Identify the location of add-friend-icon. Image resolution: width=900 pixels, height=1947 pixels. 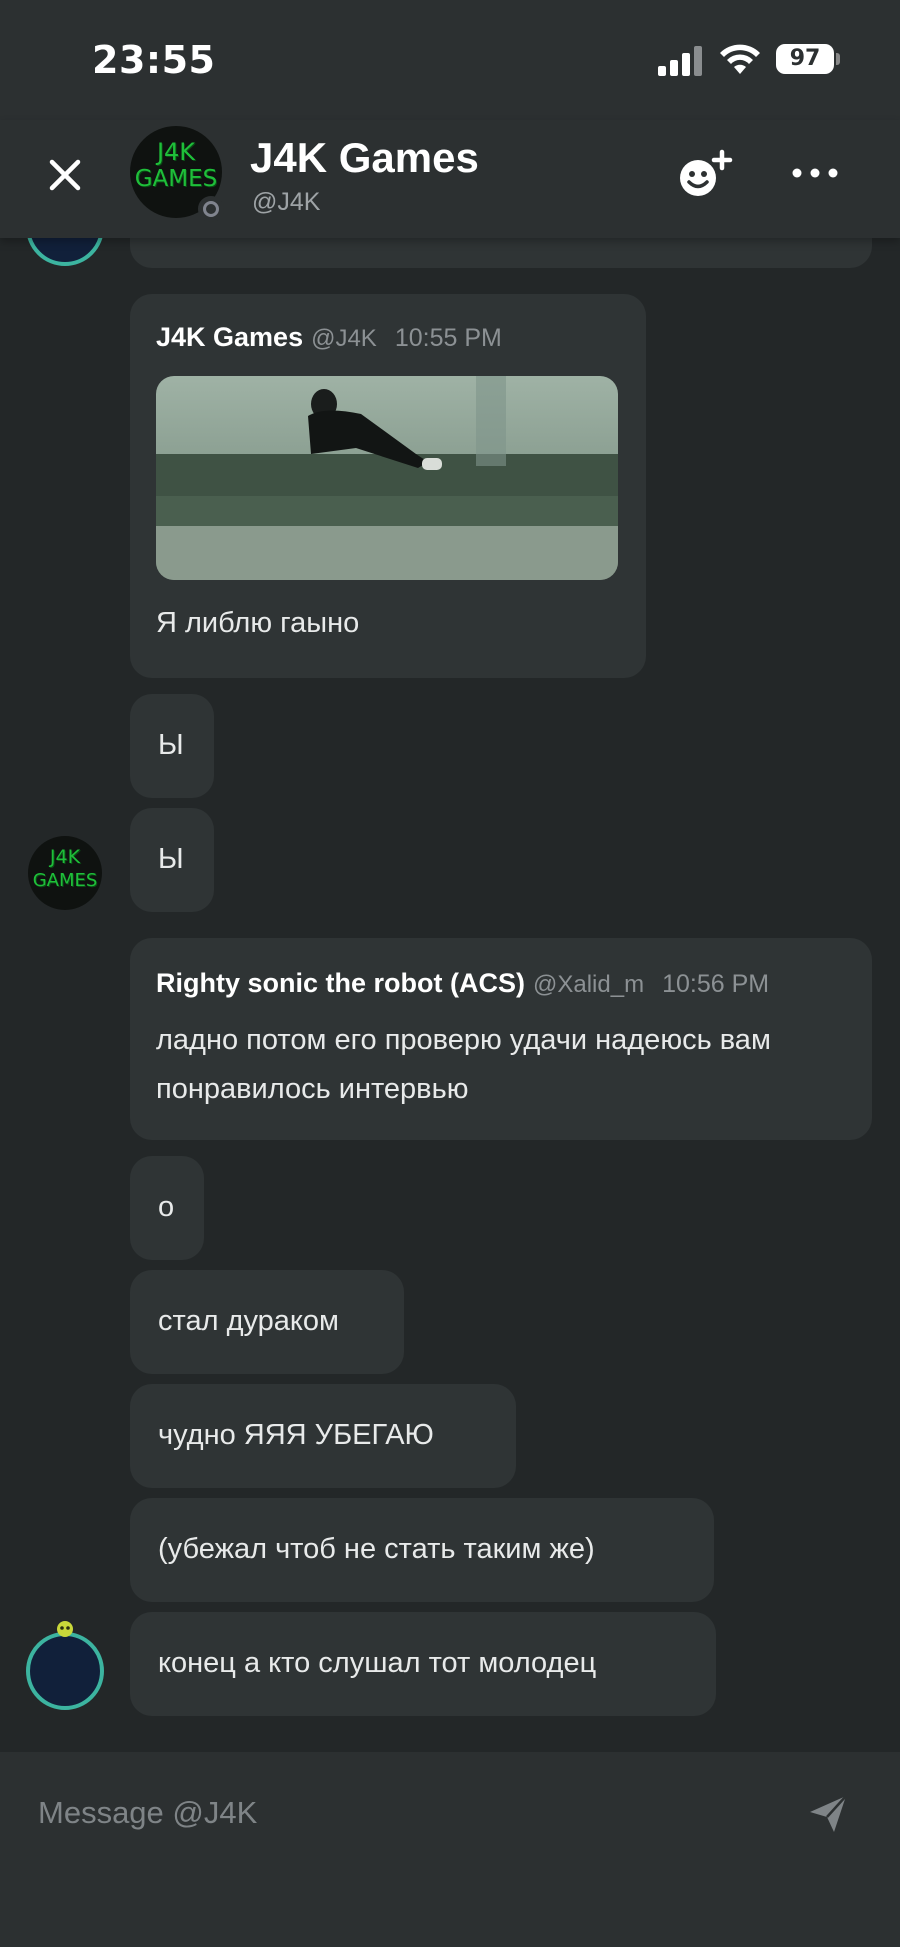
(706, 176).